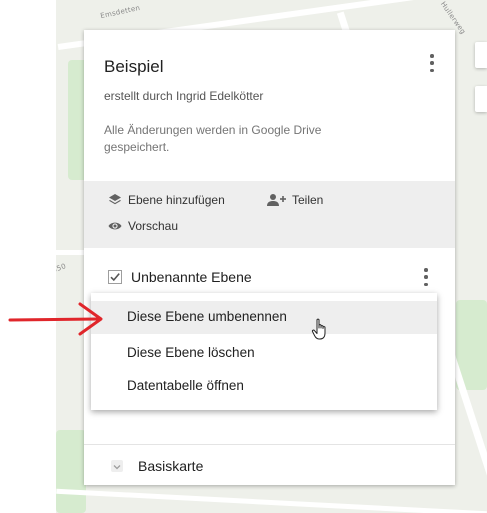 This screenshot has height=513, width=487. What do you see at coordinates (115, 277) in the screenshot?
I see `checkbox-icon` at bounding box center [115, 277].